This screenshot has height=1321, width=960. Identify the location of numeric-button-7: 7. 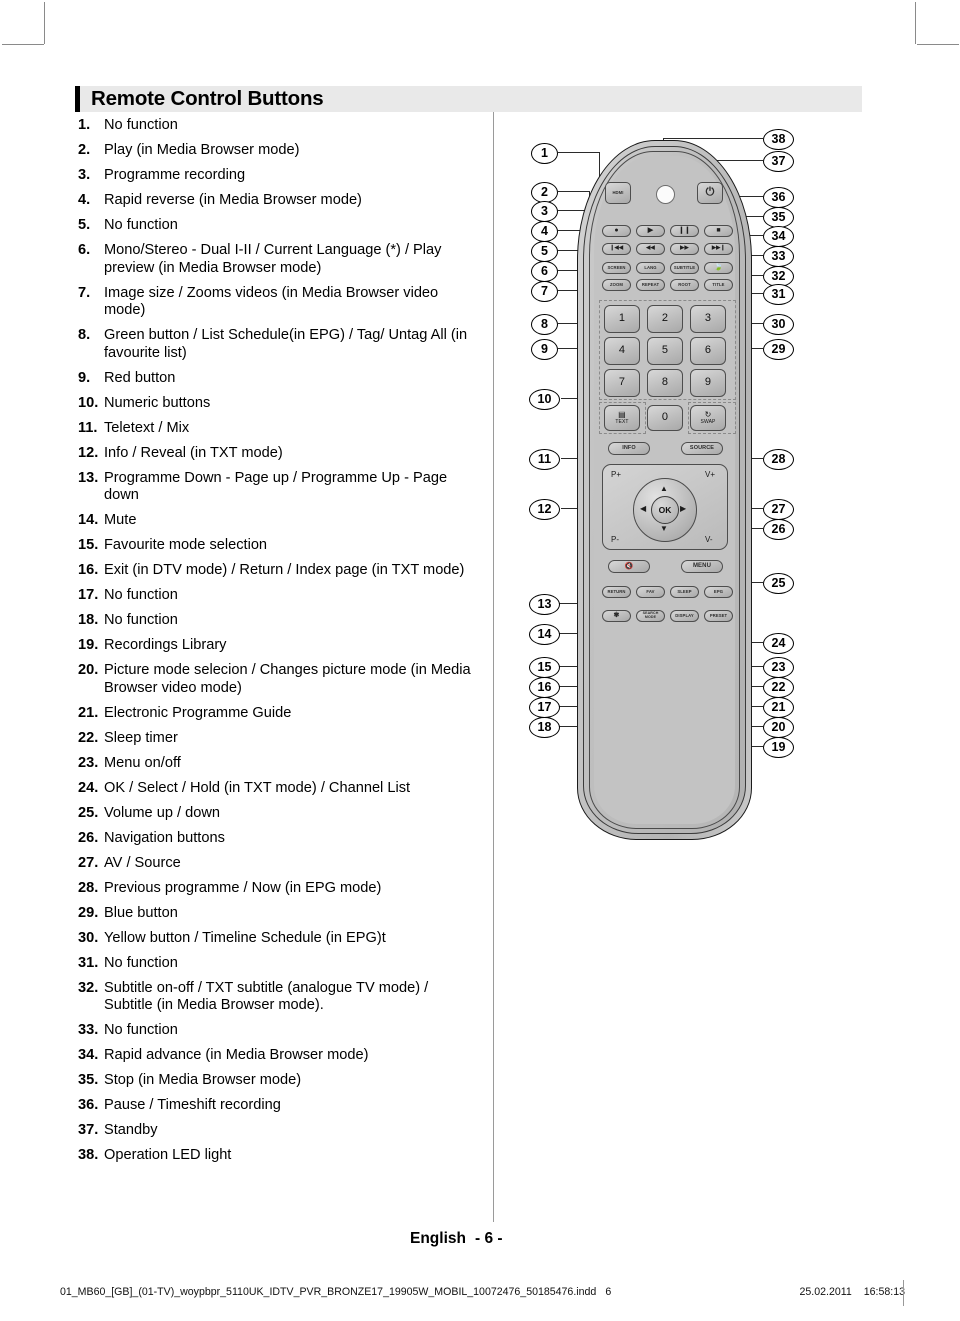
(622, 383).